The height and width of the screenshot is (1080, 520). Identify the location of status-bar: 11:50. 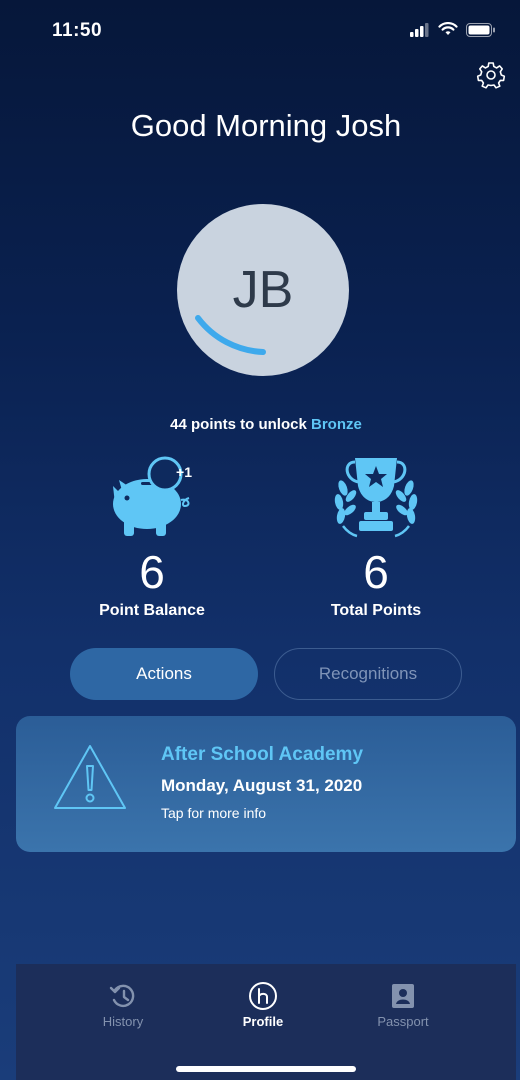
(266, 30).